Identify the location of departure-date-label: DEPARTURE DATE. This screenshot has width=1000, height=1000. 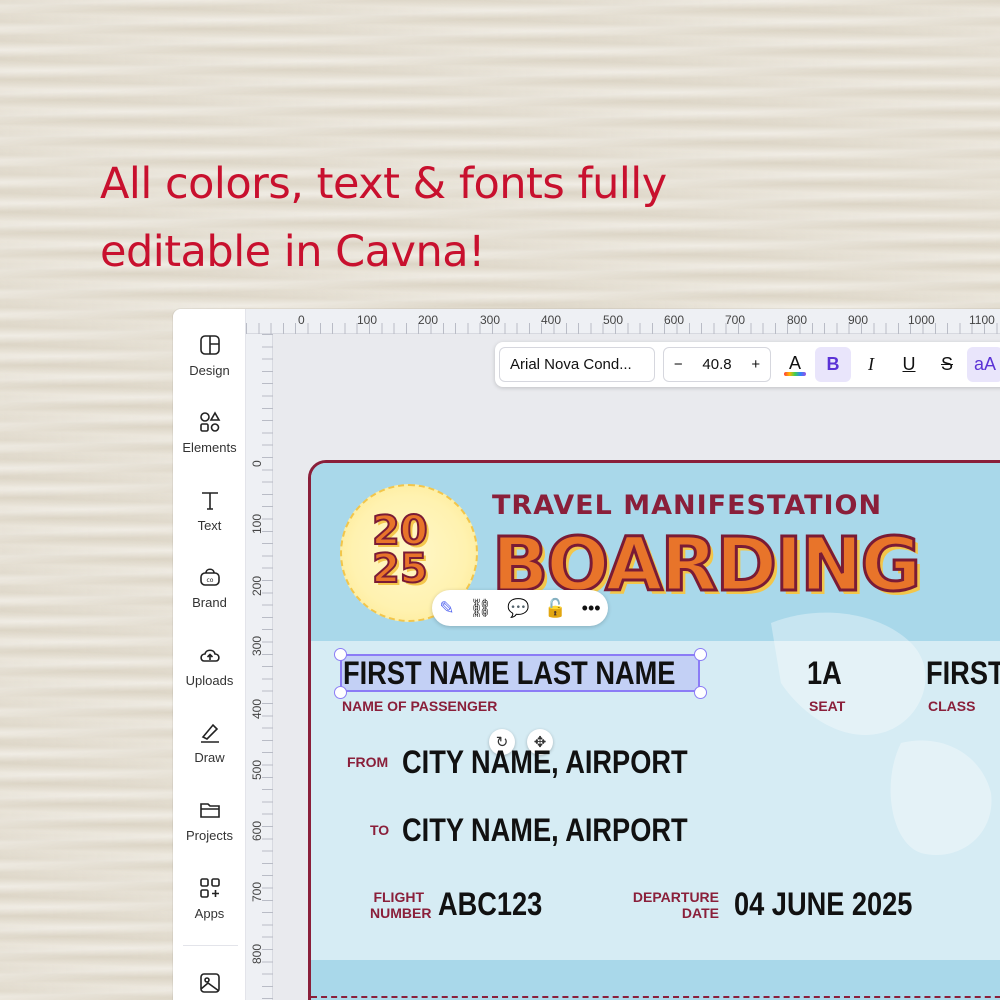
(669, 905).